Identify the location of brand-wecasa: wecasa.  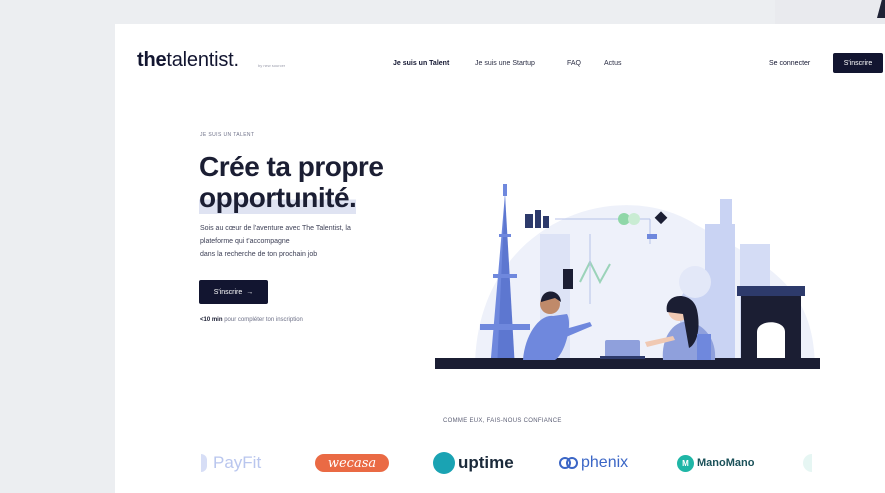
(352, 463).